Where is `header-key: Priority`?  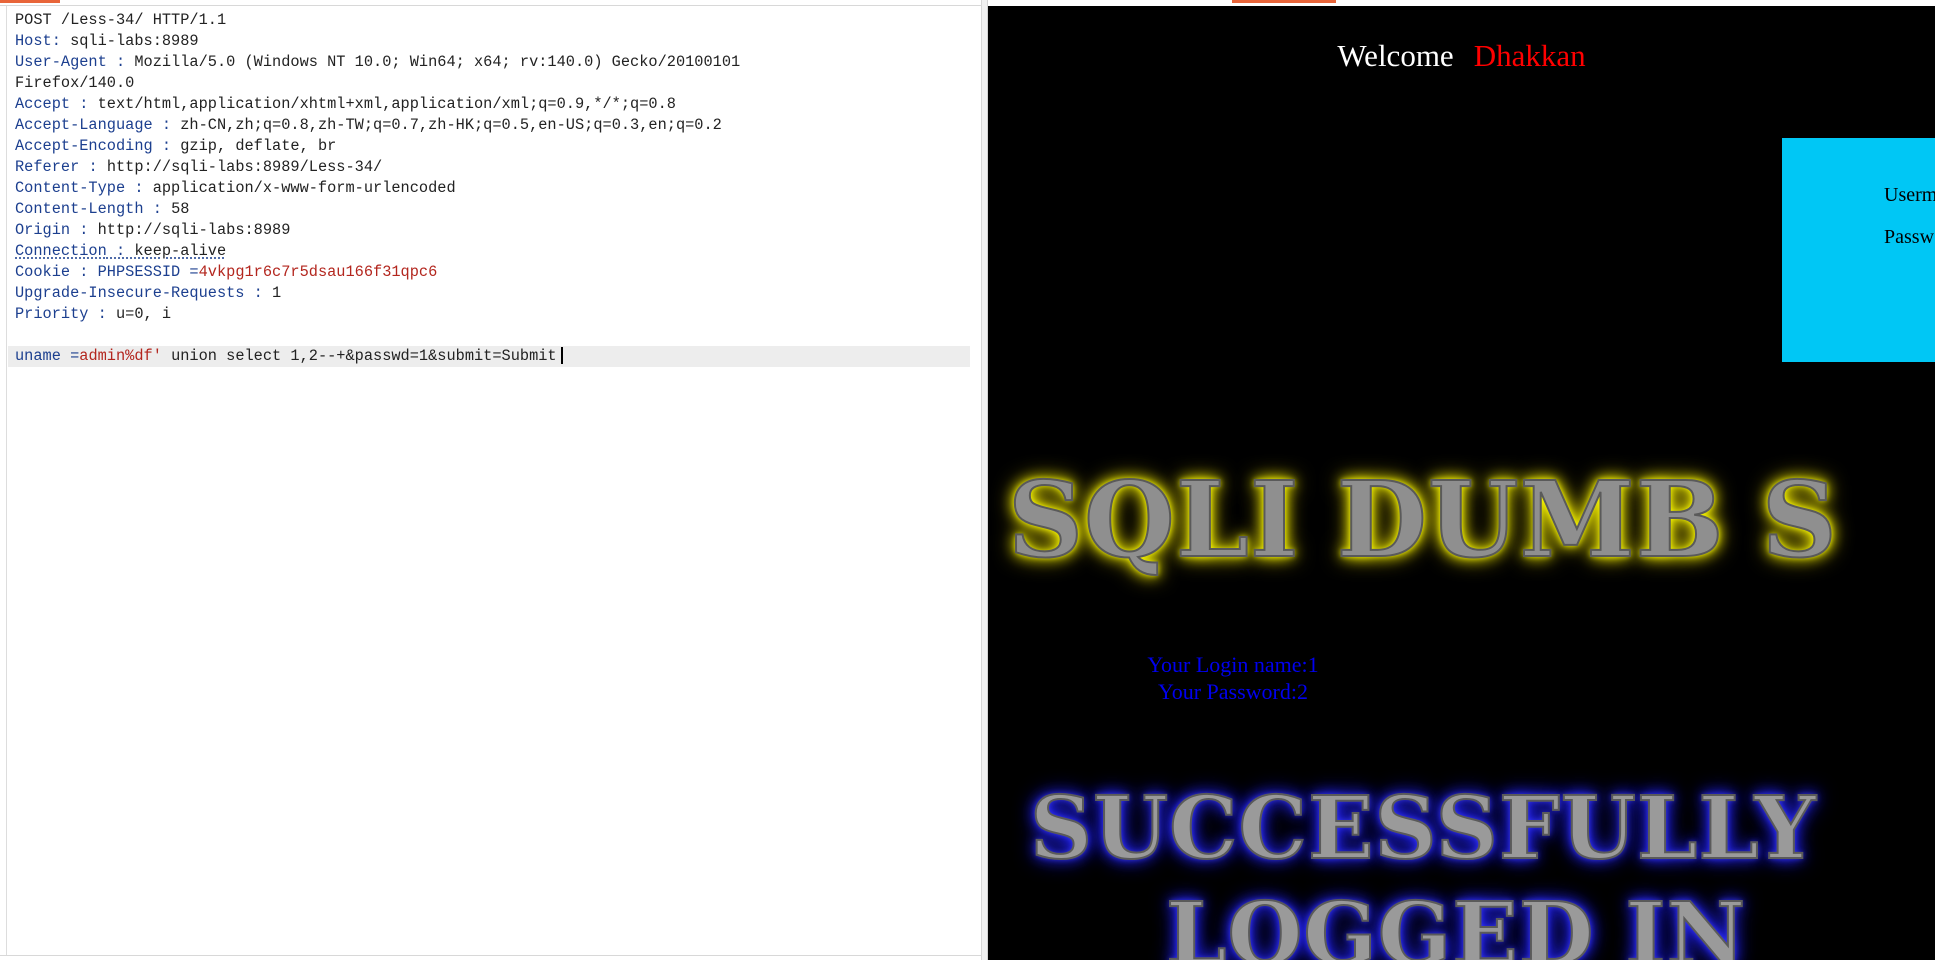 header-key: Priority is located at coordinates (52, 314).